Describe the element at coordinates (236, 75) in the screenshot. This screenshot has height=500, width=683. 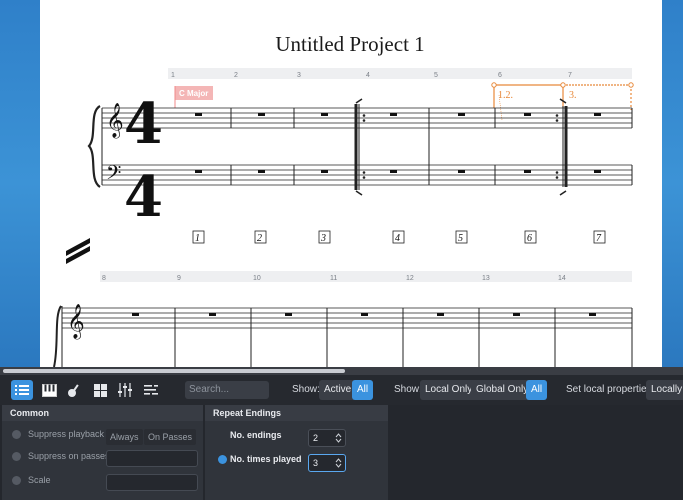
I see `bar-number: 2` at that location.